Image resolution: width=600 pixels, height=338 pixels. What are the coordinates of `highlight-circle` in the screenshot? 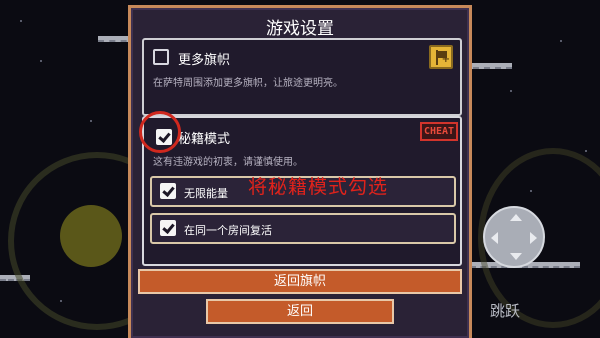 It's located at (160, 132).